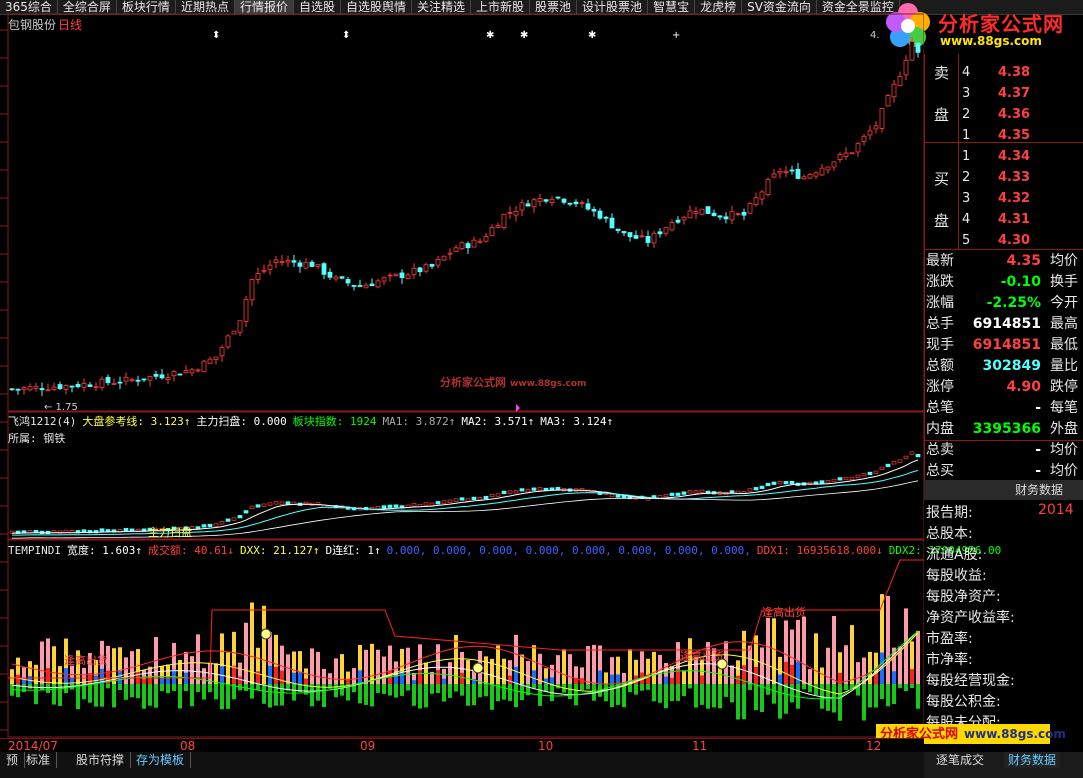  What do you see at coordinates (374, 550) in the screenshot?
I see `indicator2-item-value: 1↑` at bounding box center [374, 550].